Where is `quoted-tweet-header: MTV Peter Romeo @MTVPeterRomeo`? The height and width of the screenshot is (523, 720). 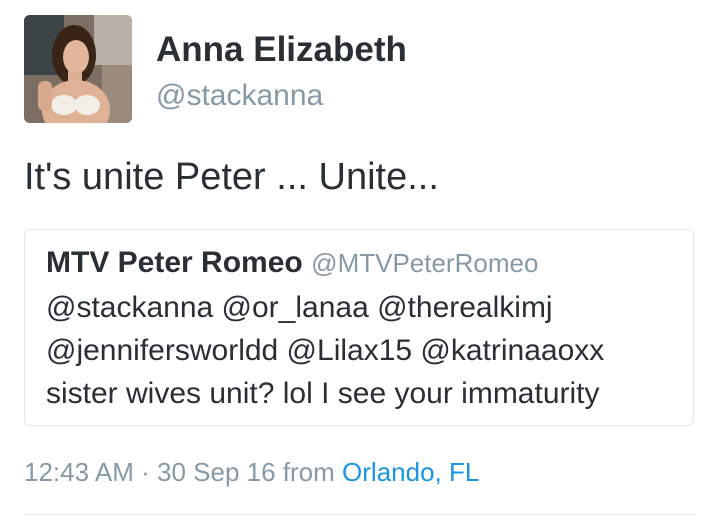 quoted-tweet-header: MTV Peter Romeo @MTVPeterRomeo is located at coordinates (292, 265).